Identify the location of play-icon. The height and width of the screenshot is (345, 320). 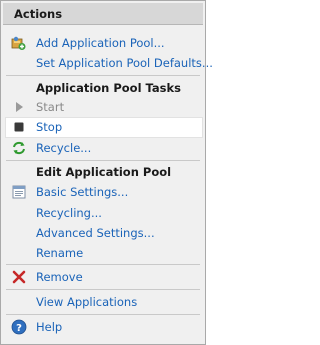
(19, 107).